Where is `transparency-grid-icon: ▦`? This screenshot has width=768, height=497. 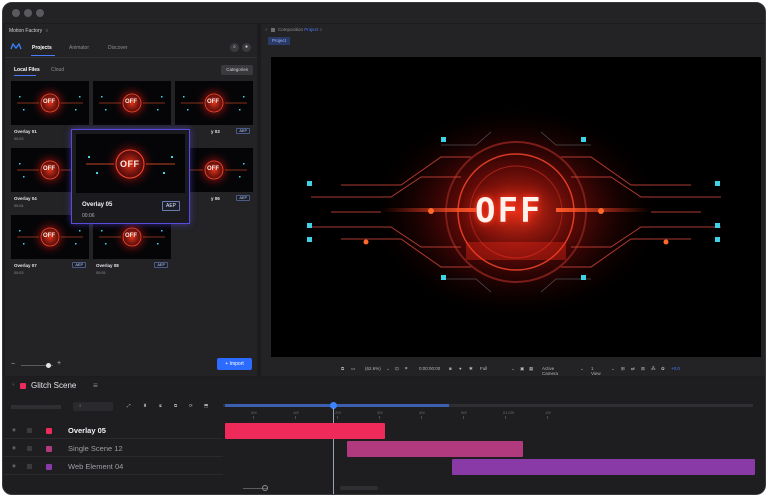
transparency-grid-icon: ▦ is located at coordinates (531, 369).